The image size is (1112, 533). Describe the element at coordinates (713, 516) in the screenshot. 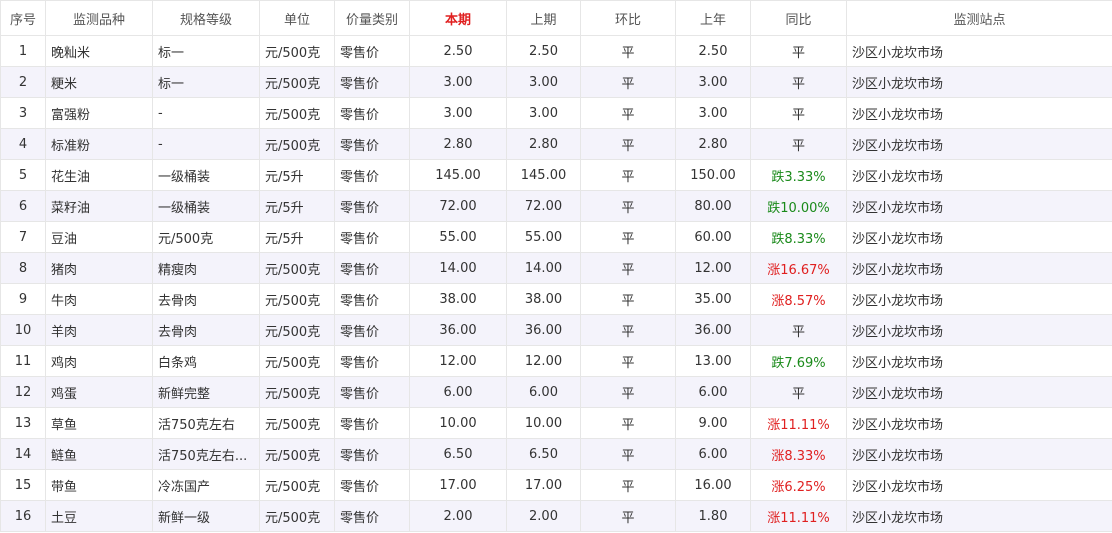

I see `cell-last-year: 1.80` at that location.